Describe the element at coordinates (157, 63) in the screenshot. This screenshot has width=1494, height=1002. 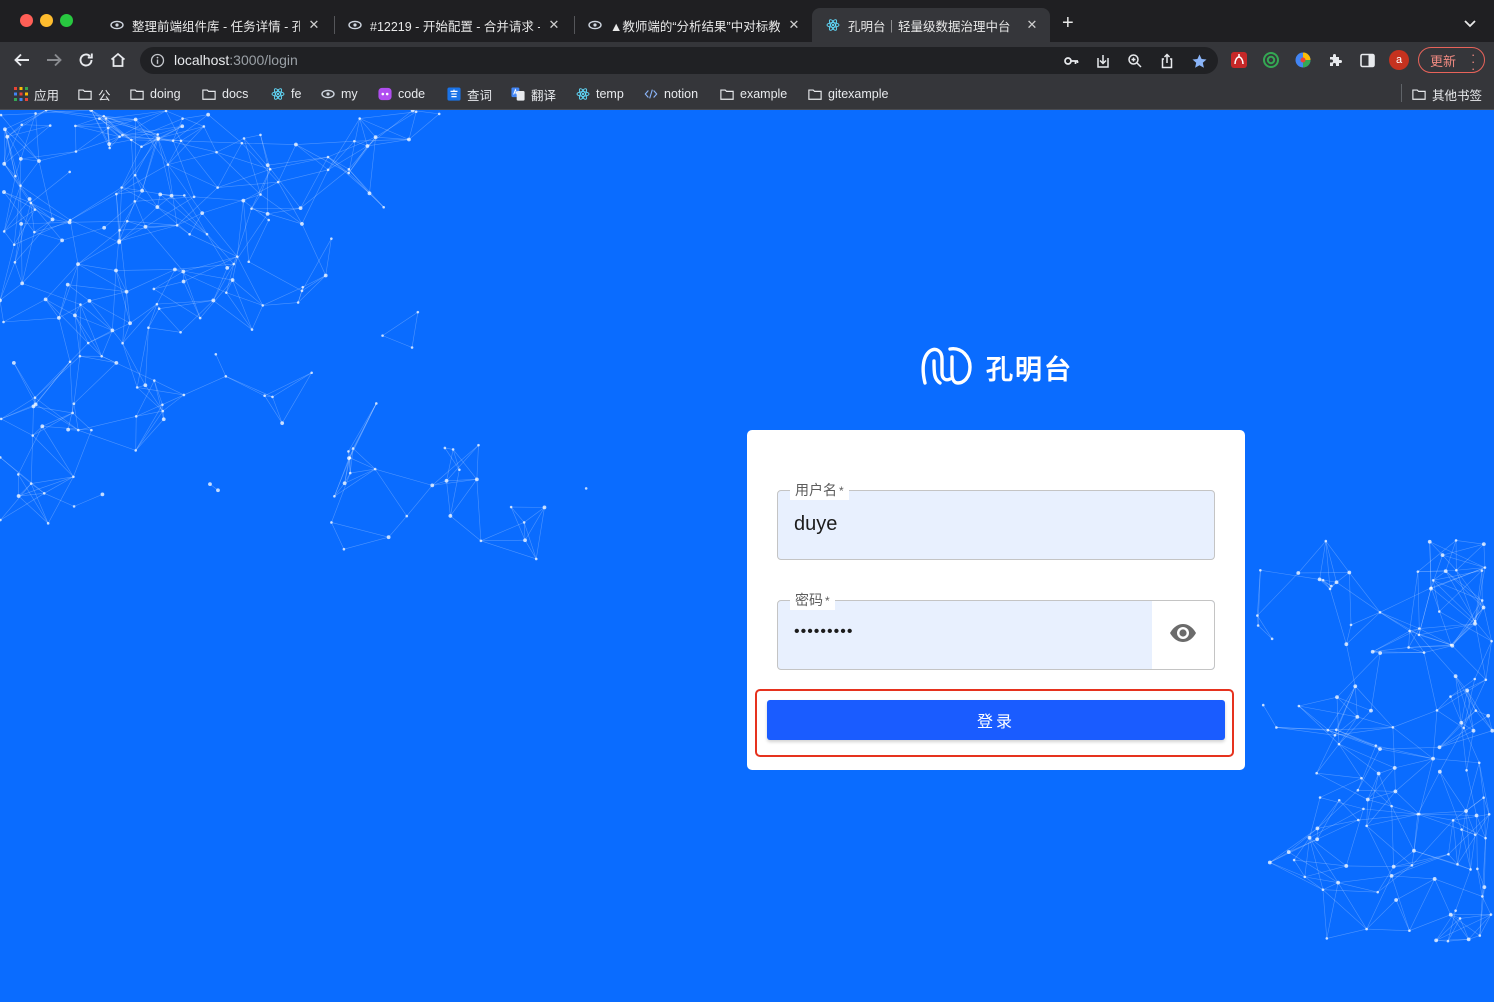
I see `site-info-icon` at that location.